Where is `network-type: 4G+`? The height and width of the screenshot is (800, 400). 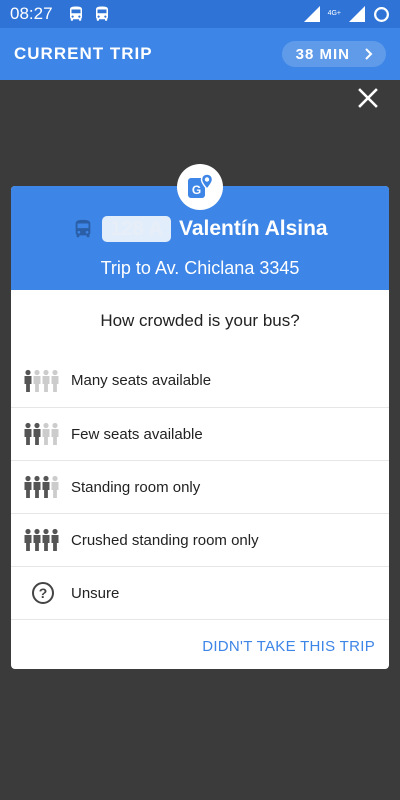
network-type: 4G+ is located at coordinates (334, 13).